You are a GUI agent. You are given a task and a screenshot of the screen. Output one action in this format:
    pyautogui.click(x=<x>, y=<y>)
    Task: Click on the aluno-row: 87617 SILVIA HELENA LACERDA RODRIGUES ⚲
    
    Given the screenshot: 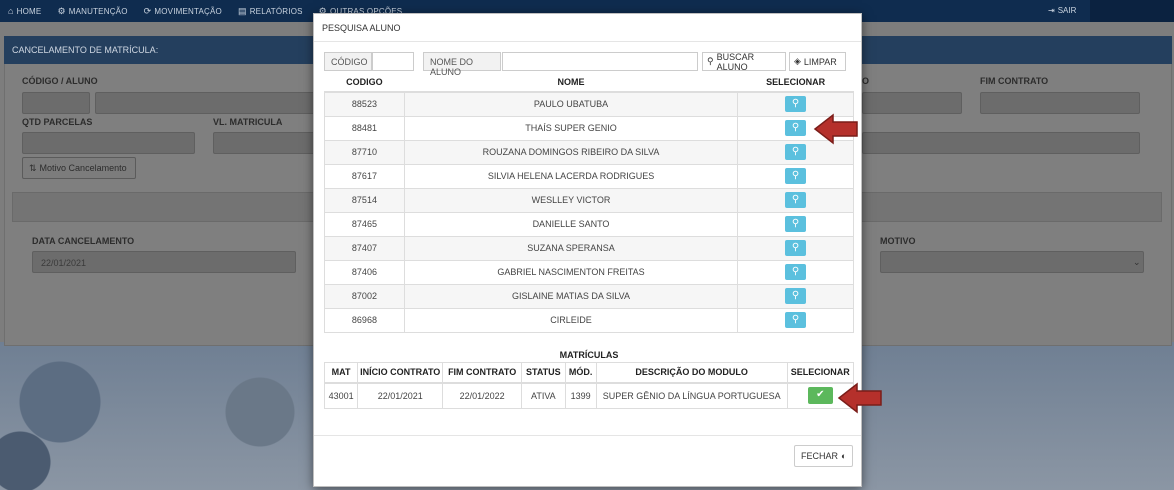 What is the action you would take?
    pyautogui.click(x=589, y=176)
    